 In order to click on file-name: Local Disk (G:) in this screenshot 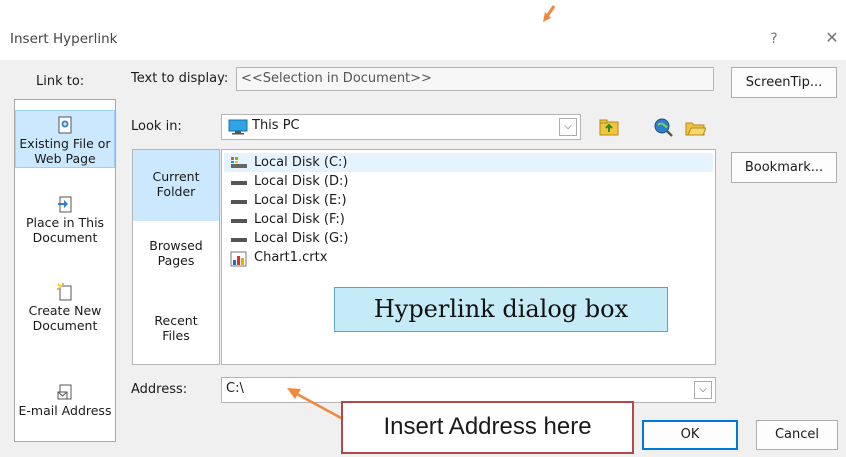, I will do `click(301, 238)`.